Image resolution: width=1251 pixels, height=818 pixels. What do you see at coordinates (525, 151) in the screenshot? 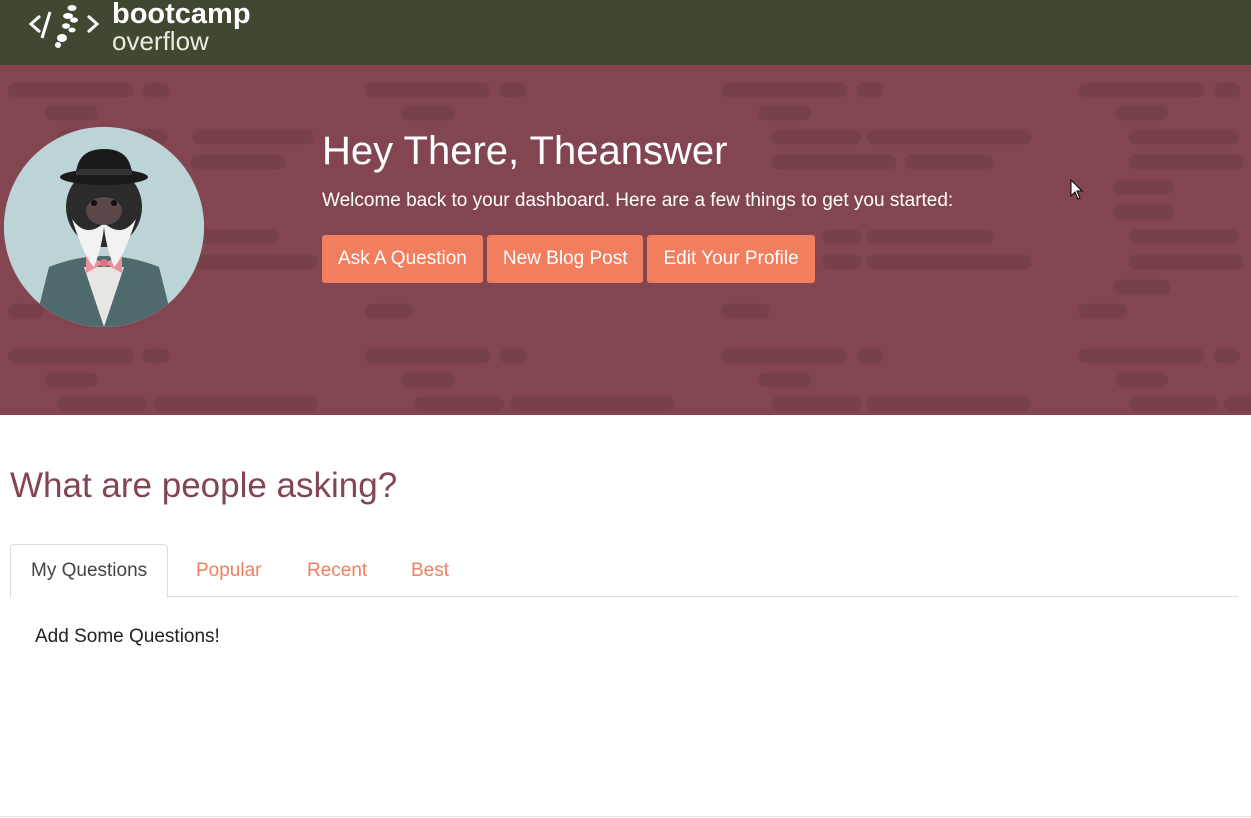
I see `welcome-heading: Hey There, Theanswer` at bounding box center [525, 151].